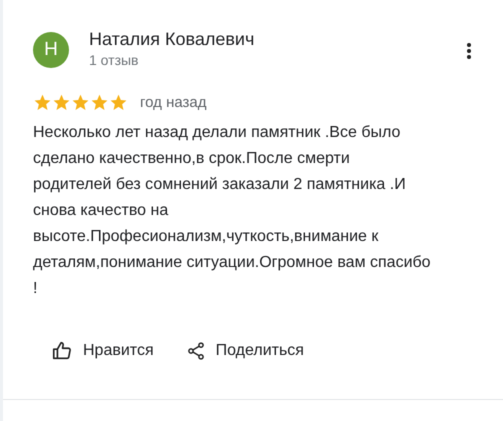 The width and height of the screenshot is (503, 421). Describe the element at coordinates (274, 39) in the screenshot. I see `author-name: Наталия Ковалевич` at that location.